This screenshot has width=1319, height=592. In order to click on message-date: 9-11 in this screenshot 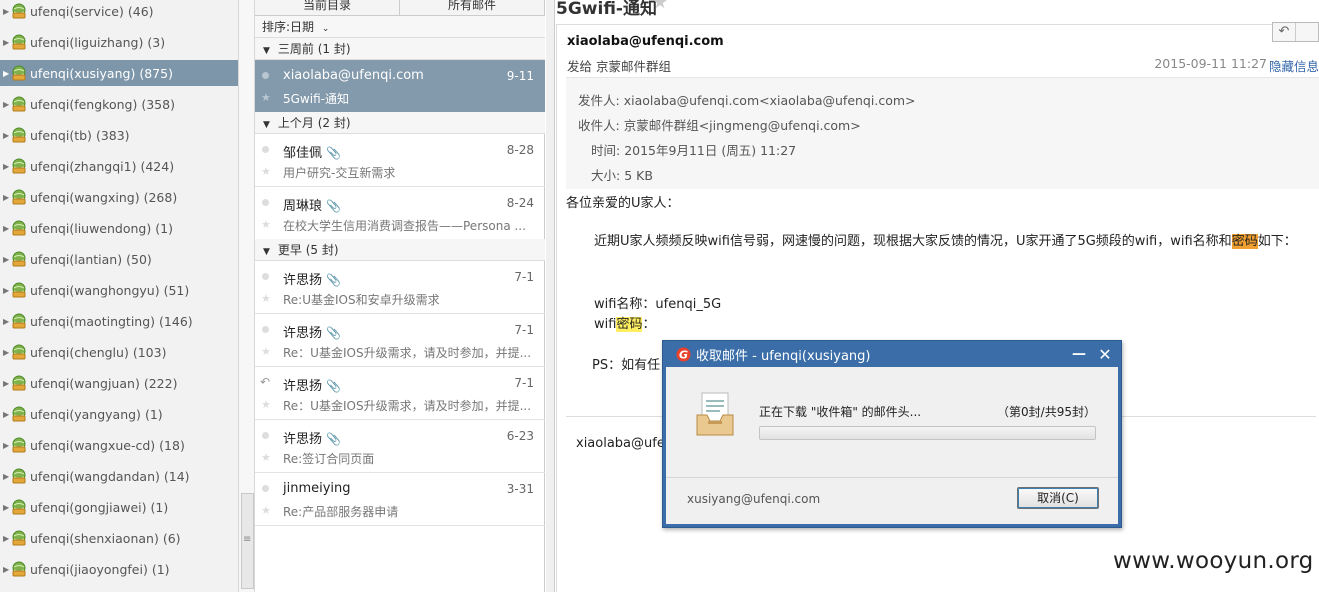, I will do `click(520, 76)`.